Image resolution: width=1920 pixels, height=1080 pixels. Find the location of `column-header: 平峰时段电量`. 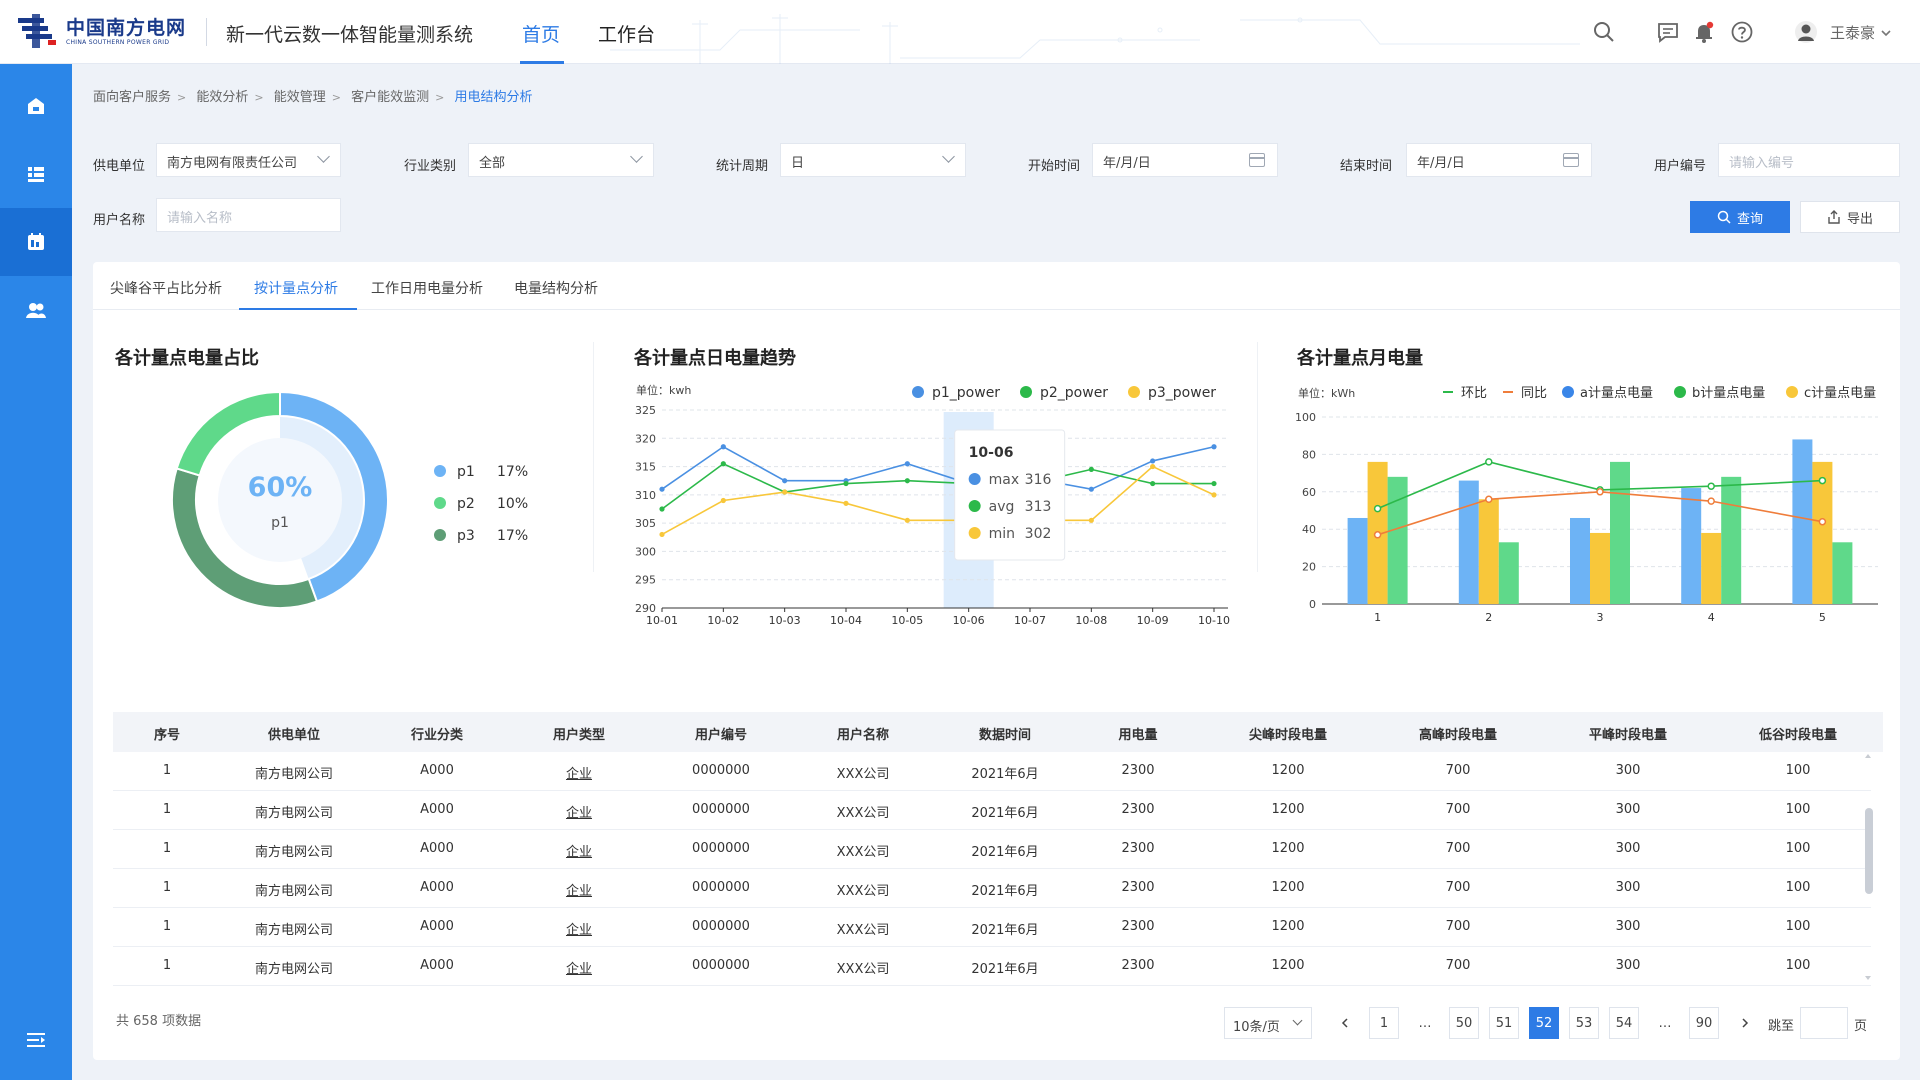

column-header: 平峰时段电量 is located at coordinates (1628, 733).